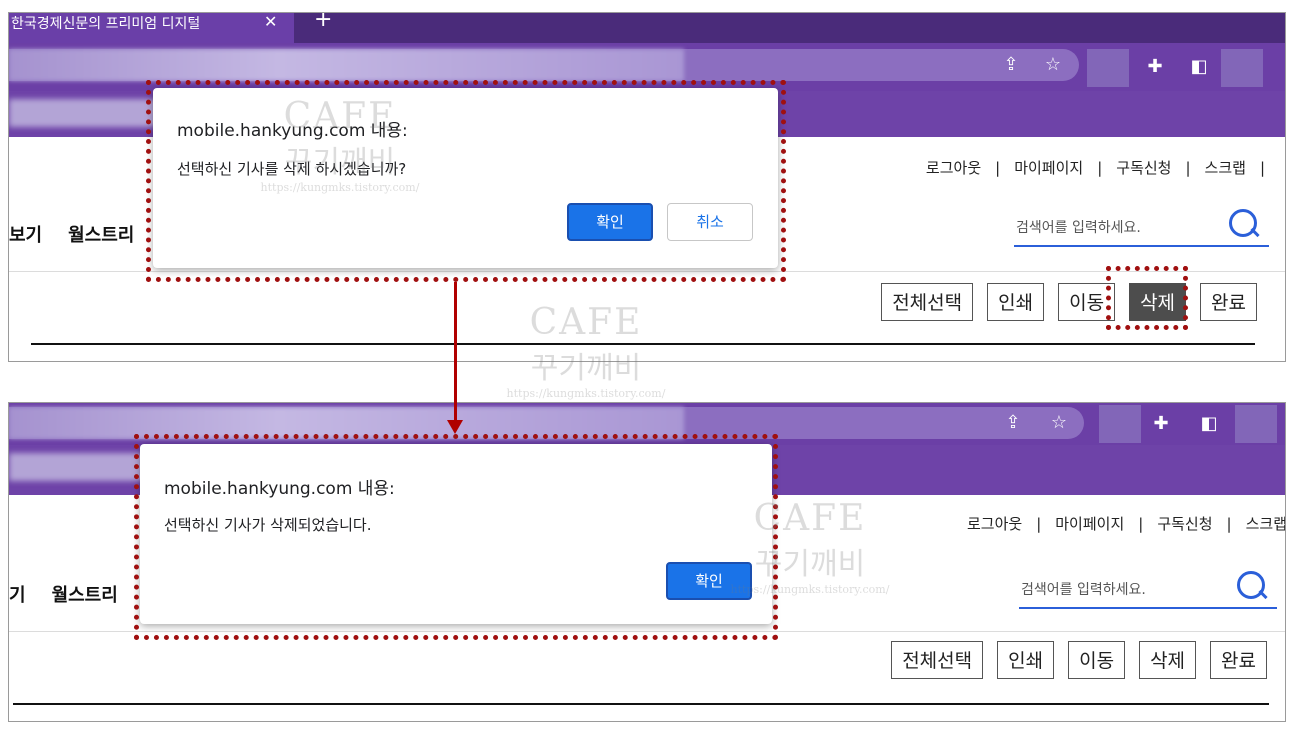 This screenshot has height=732, width=1296. I want to click on top-links: 로그아웃 | 마이페이지 | 구독신청 | 스크랩 |, so click(1102, 167).